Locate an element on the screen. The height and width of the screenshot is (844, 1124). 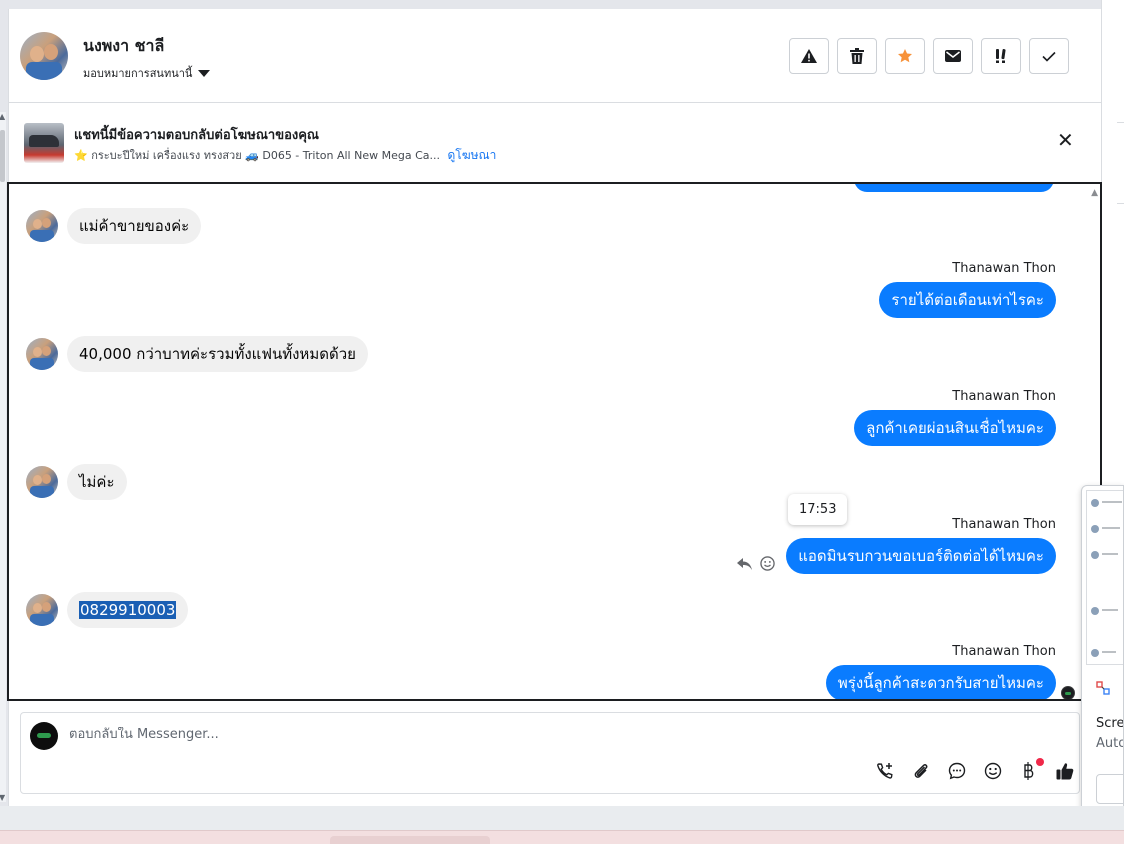
selected-phone-number: 0829910003 is located at coordinates (128, 610).